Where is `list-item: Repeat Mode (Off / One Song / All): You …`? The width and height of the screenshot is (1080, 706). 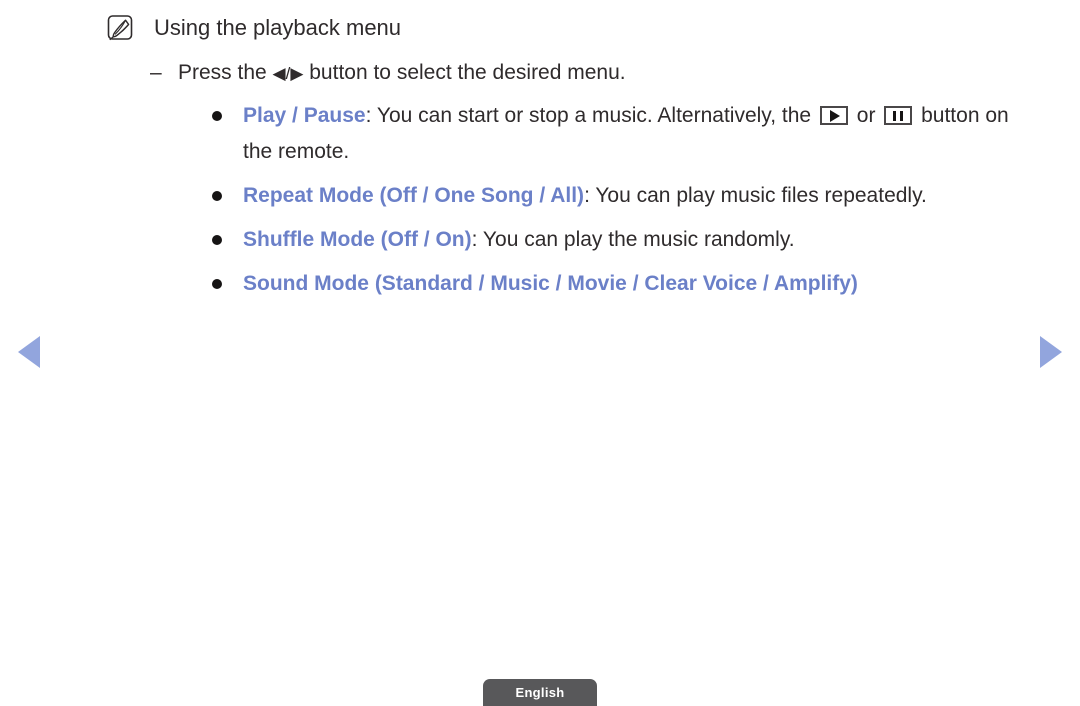
list-item: Repeat Mode (Off / One Song / All): You … is located at coordinates (620, 196).